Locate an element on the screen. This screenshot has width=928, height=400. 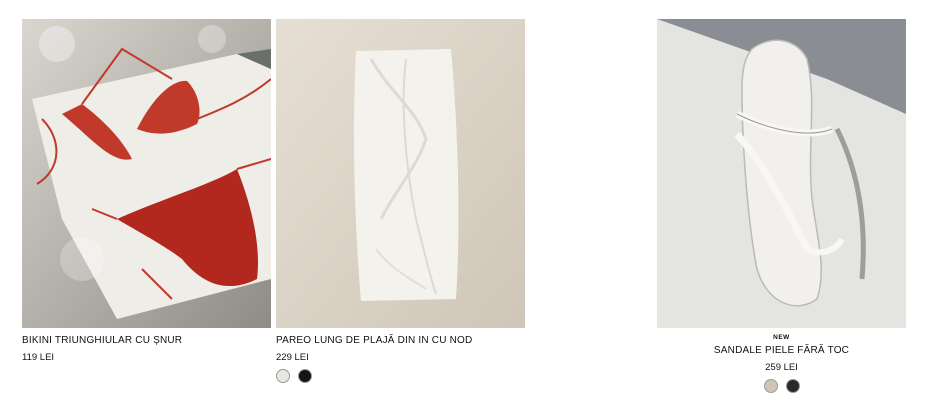
product-price: 119 LEI is located at coordinates (38, 357).